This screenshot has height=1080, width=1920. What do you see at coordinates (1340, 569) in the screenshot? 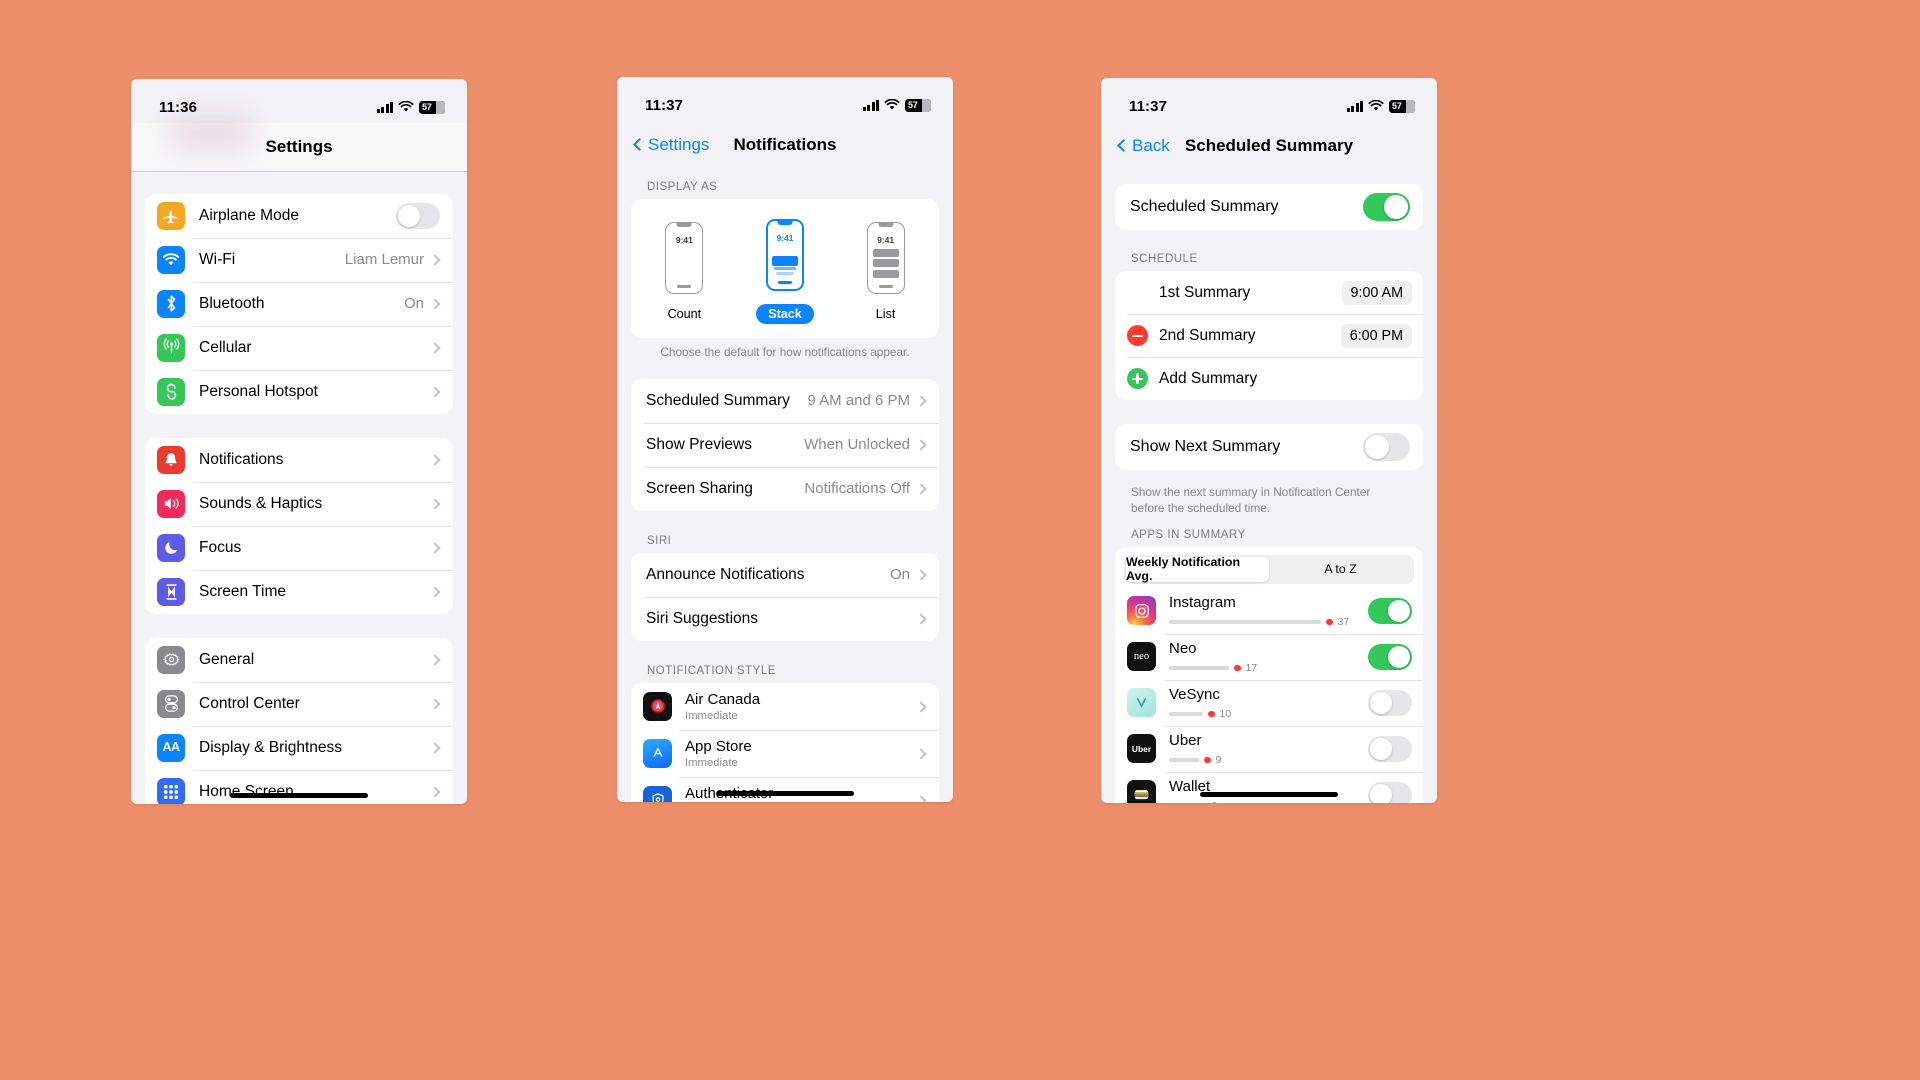
I see `segment-a-to-z: A to Z` at bounding box center [1340, 569].